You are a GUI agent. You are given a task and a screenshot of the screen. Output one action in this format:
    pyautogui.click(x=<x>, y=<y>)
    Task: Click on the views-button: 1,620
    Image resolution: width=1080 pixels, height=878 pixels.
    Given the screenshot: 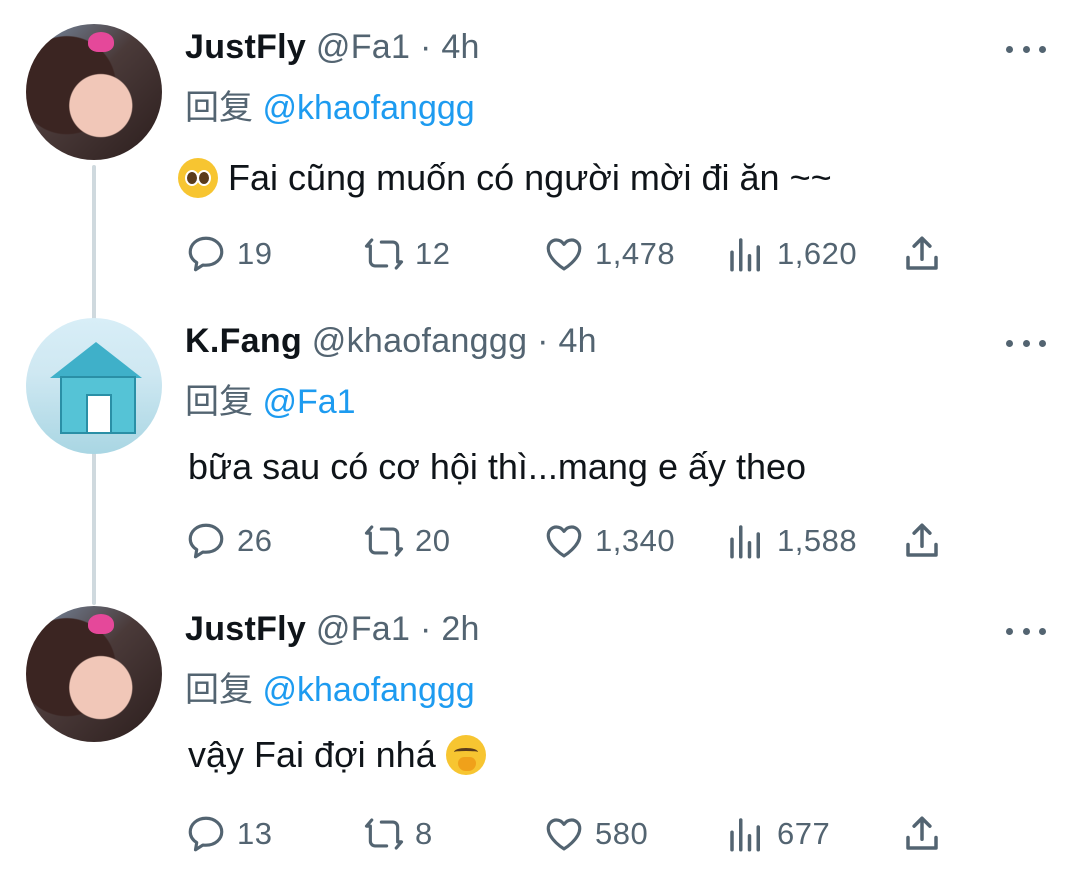 What is the action you would take?
    pyautogui.click(x=791, y=254)
    